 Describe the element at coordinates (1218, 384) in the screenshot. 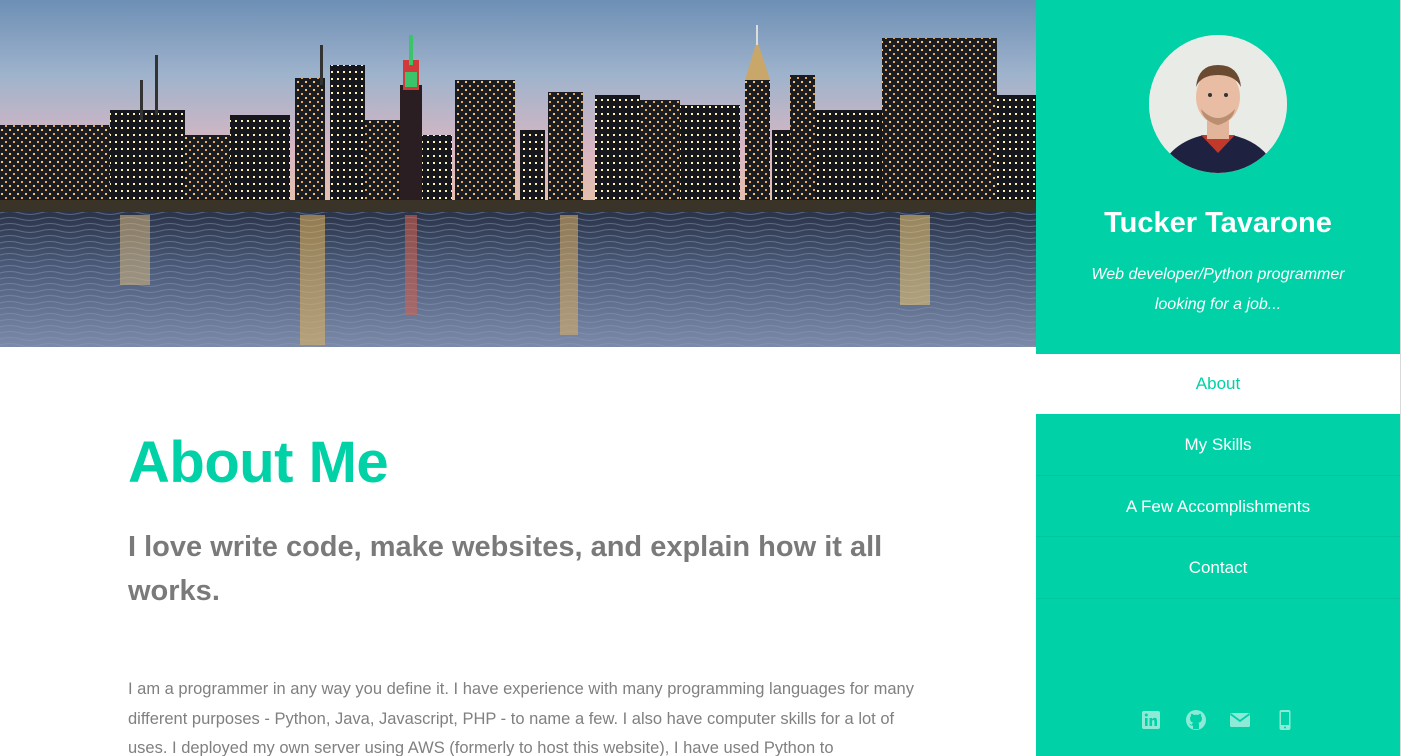

I see `nav-item-about: About` at that location.